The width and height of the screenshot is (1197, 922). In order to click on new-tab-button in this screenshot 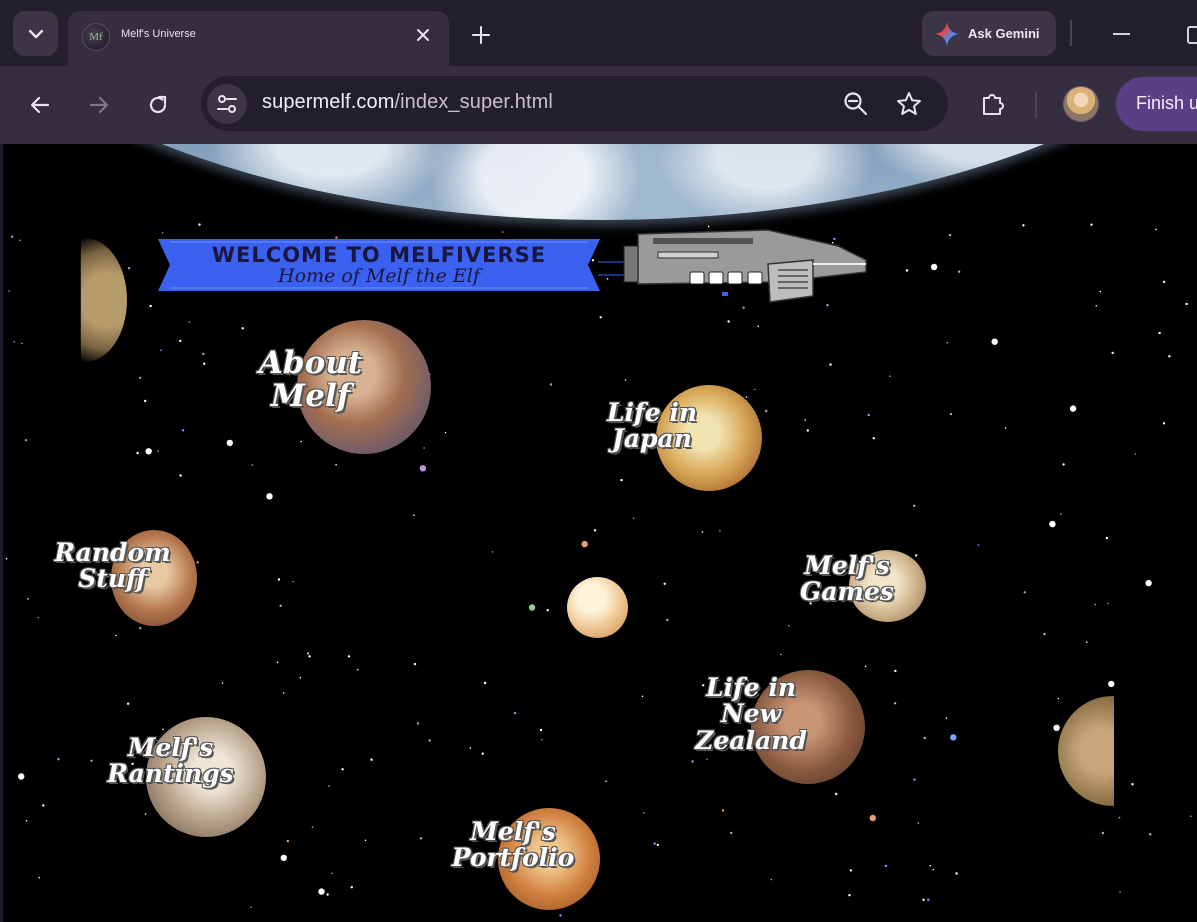, I will do `click(481, 35)`.